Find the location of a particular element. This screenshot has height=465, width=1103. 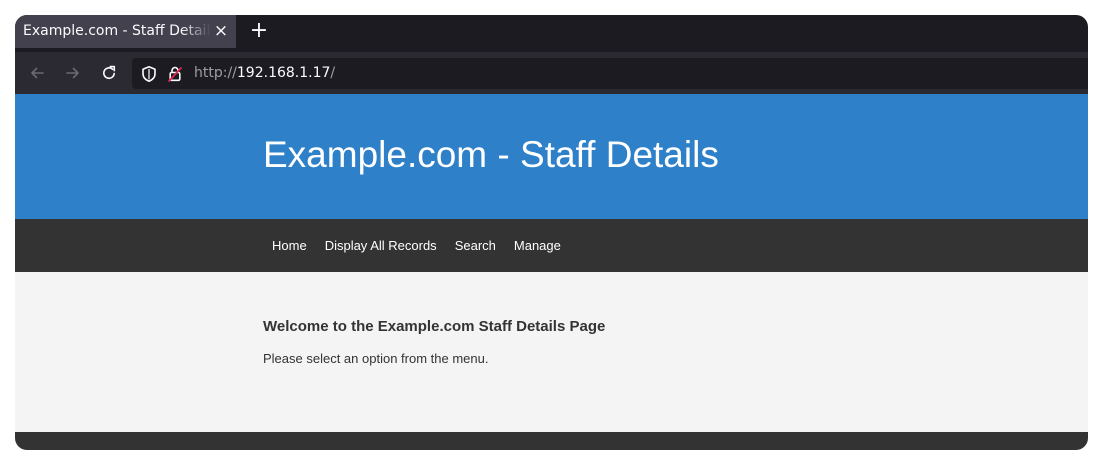

tab-strip: Example.com - Staff Details × + is located at coordinates (551, 33).